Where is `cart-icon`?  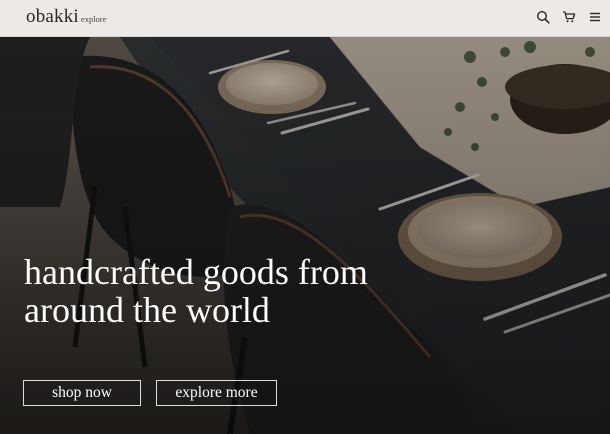 cart-icon is located at coordinates (569, 17).